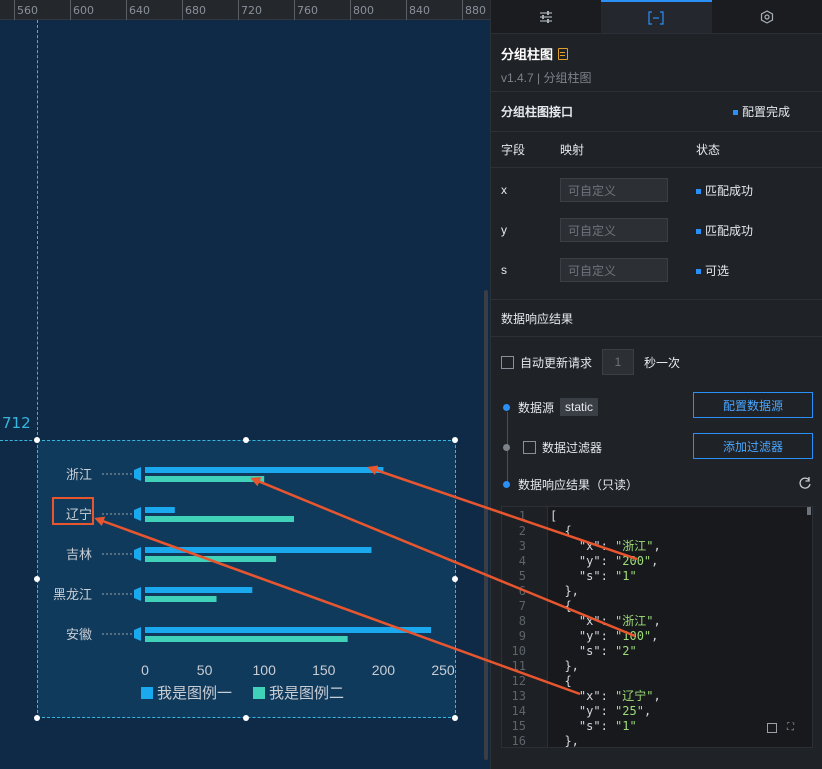  I want to click on resize-handle-tl, so click(37, 440).